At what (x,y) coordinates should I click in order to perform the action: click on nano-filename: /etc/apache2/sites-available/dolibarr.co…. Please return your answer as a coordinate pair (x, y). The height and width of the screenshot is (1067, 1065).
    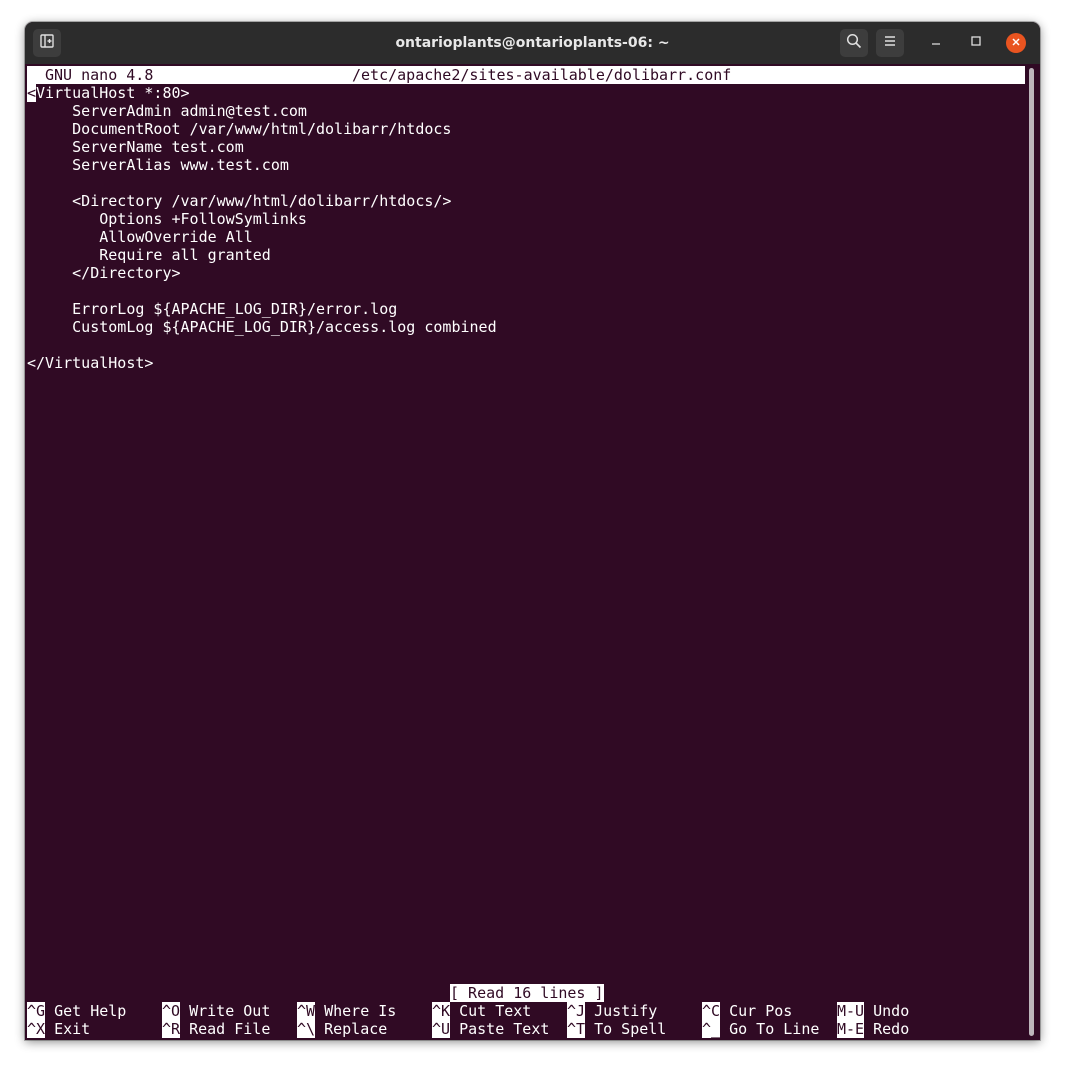
    Looking at the image, I should click on (542, 75).